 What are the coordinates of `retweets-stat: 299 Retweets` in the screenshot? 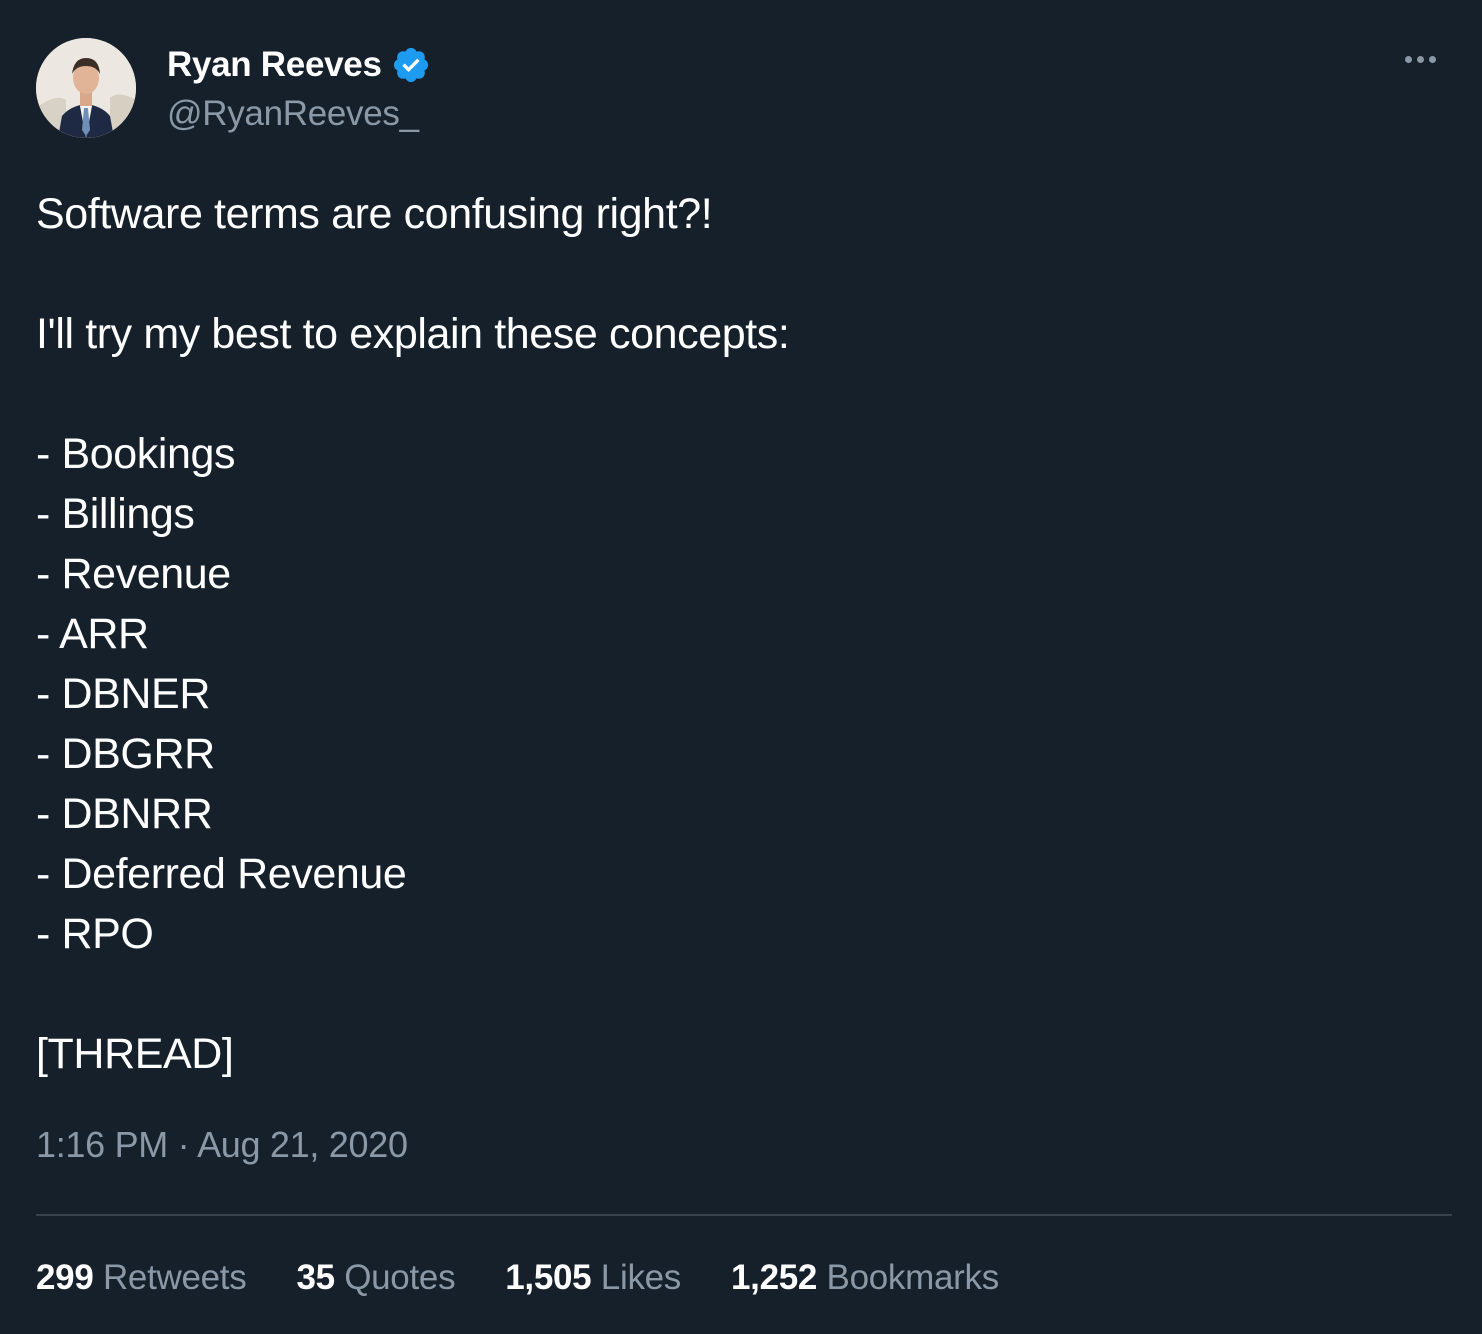 It's located at (141, 1278).